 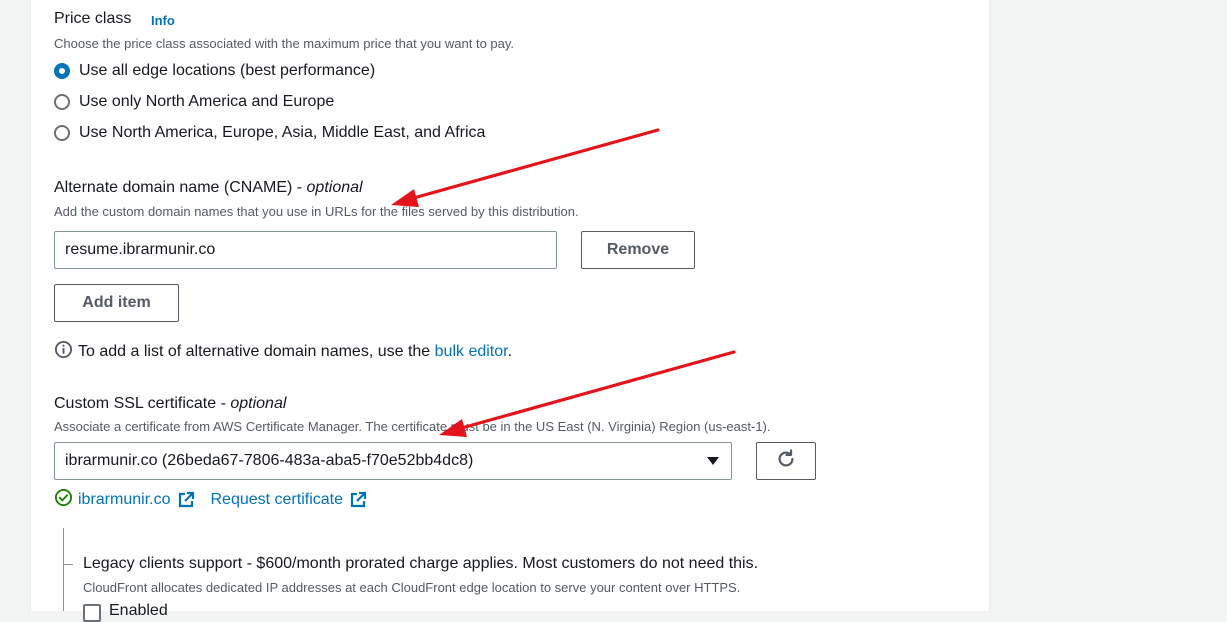 What do you see at coordinates (142, 403) in the screenshot?
I see `ssl-label-text: Custom SSL certificate -` at bounding box center [142, 403].